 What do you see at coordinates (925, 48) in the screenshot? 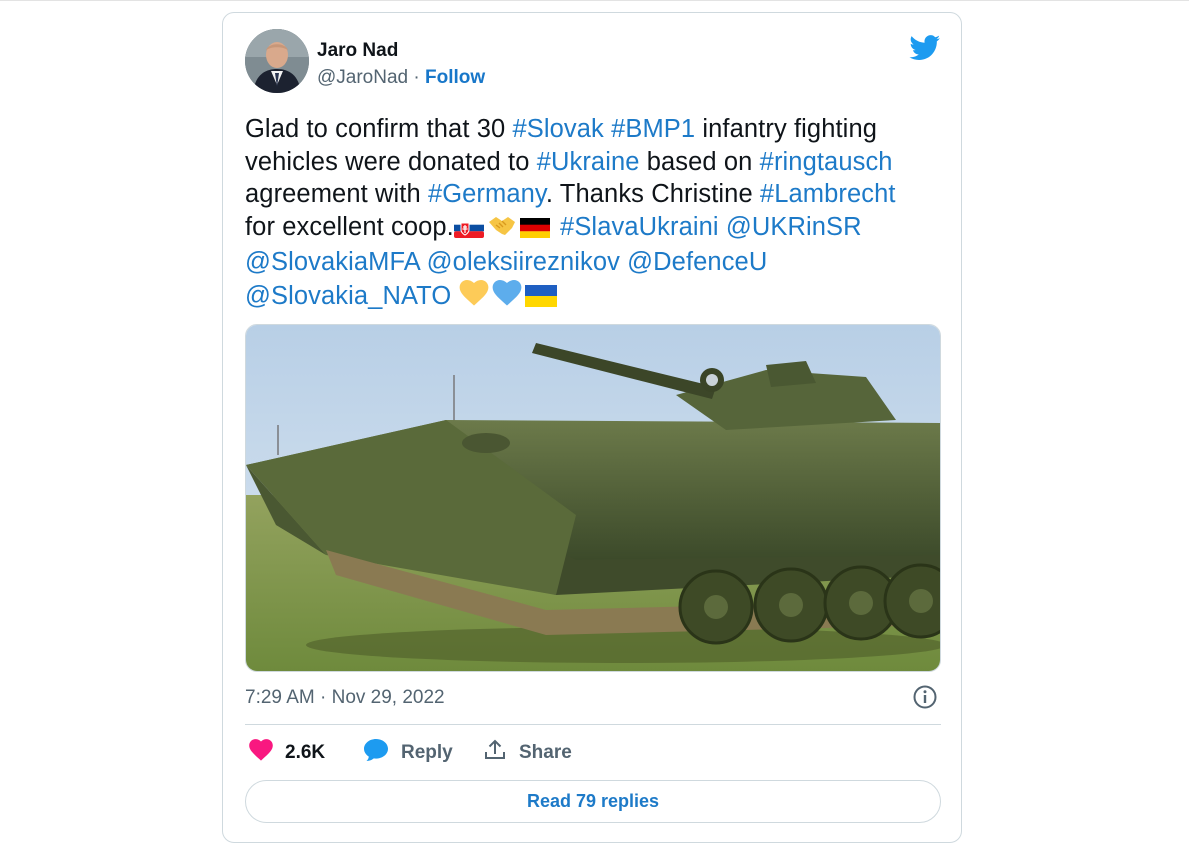
I see `twitter-bird-icon` at bounding box center [925, 48].